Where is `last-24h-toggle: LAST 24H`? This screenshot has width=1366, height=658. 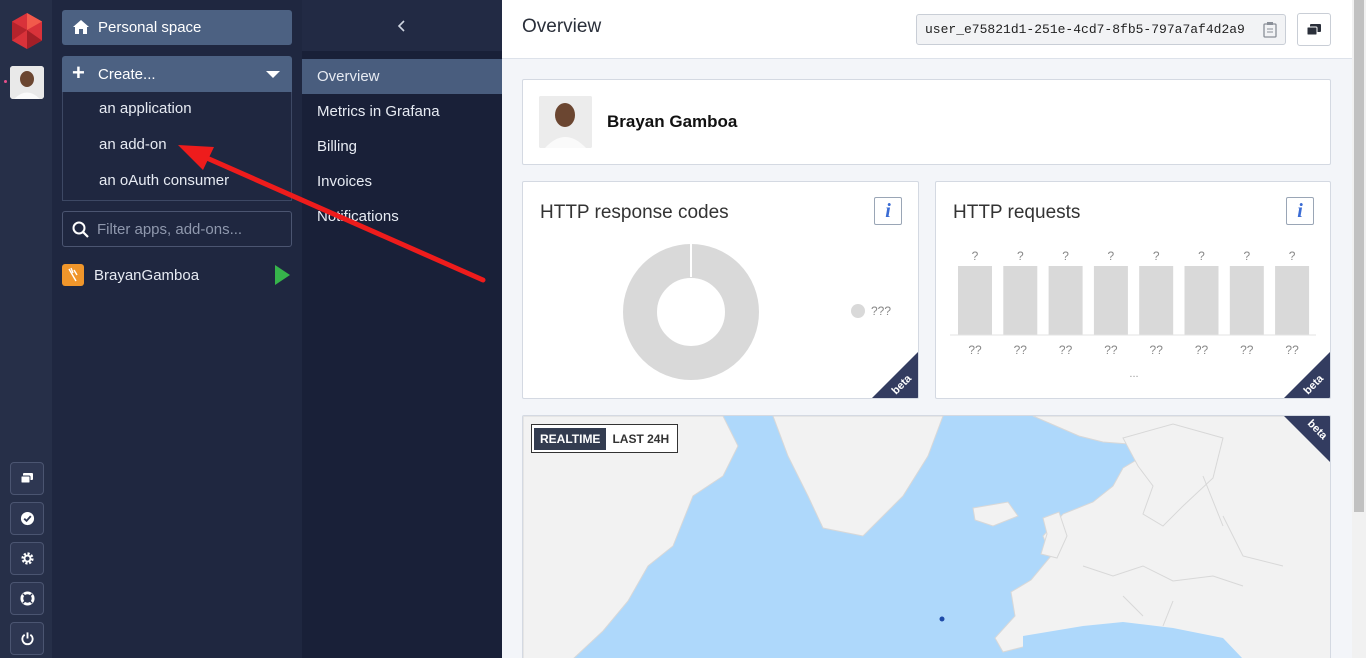
last-24h-toggle: LAST 24H is located at coordinates (640, 439).